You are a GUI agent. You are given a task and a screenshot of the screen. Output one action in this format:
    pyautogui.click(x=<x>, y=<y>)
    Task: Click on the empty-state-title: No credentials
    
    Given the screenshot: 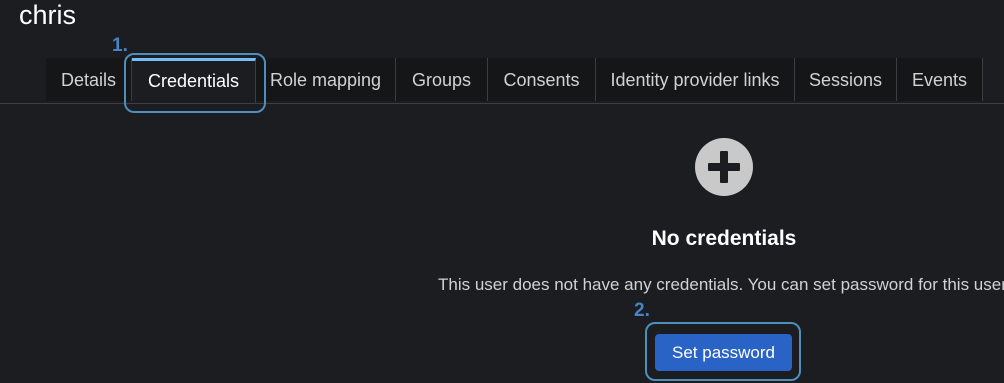 What is the action you would take?
    pyautogui.click(x=724, y=238)
    